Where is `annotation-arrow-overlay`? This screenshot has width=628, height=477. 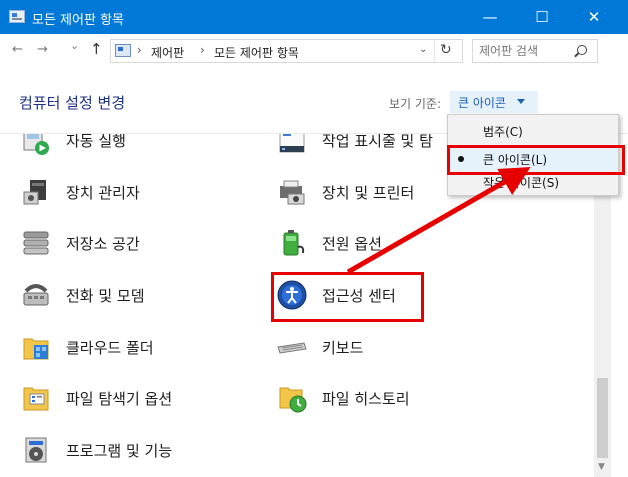
annotation-arrow-overlay is located at coordinates (438, 221).